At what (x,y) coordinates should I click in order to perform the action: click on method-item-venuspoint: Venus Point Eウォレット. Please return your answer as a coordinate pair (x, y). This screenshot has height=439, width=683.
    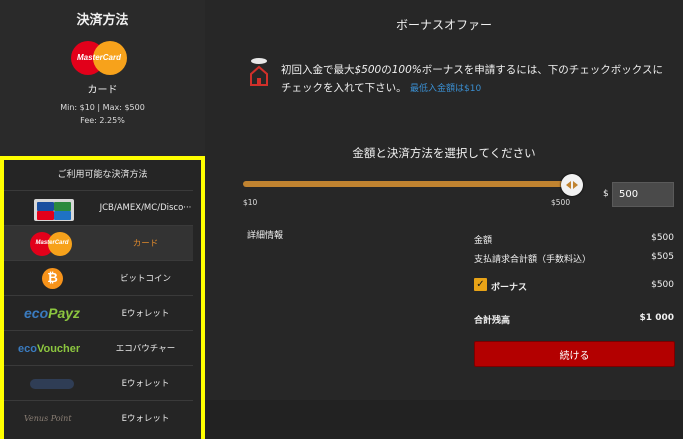
    Looking at the image, I should click on (98, 417).